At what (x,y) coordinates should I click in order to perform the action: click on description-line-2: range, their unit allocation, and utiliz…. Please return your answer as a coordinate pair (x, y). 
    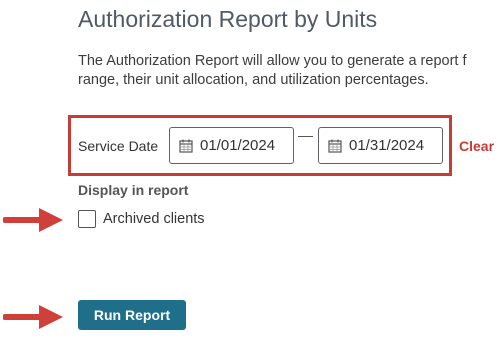
    Looking at the image, I should click on (253, 80).